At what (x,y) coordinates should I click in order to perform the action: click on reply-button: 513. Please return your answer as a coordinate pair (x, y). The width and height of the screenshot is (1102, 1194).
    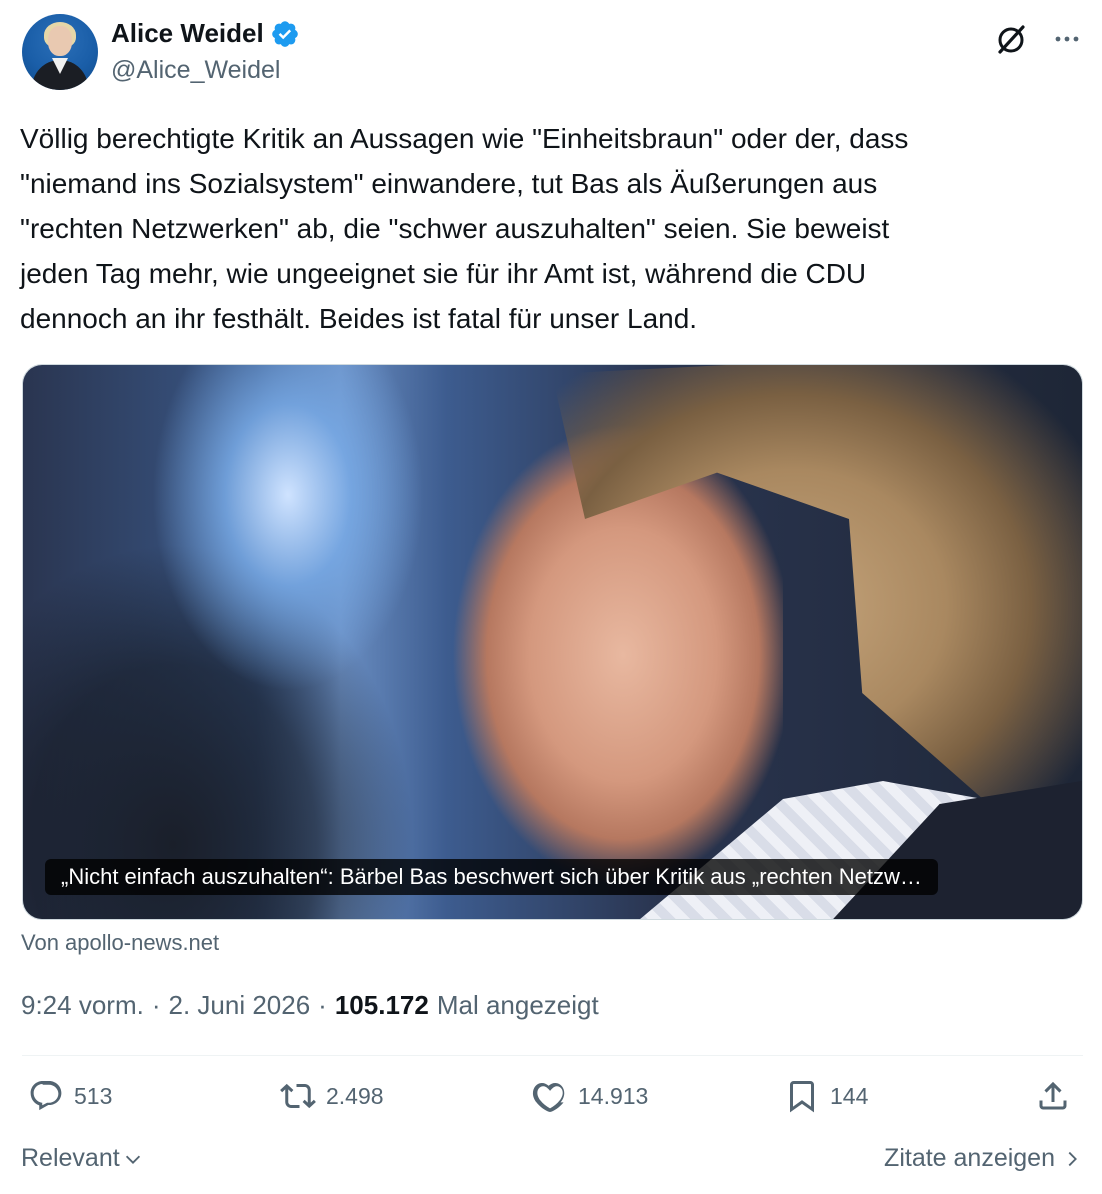
    Looking at the image, I should click on (70, 1096).